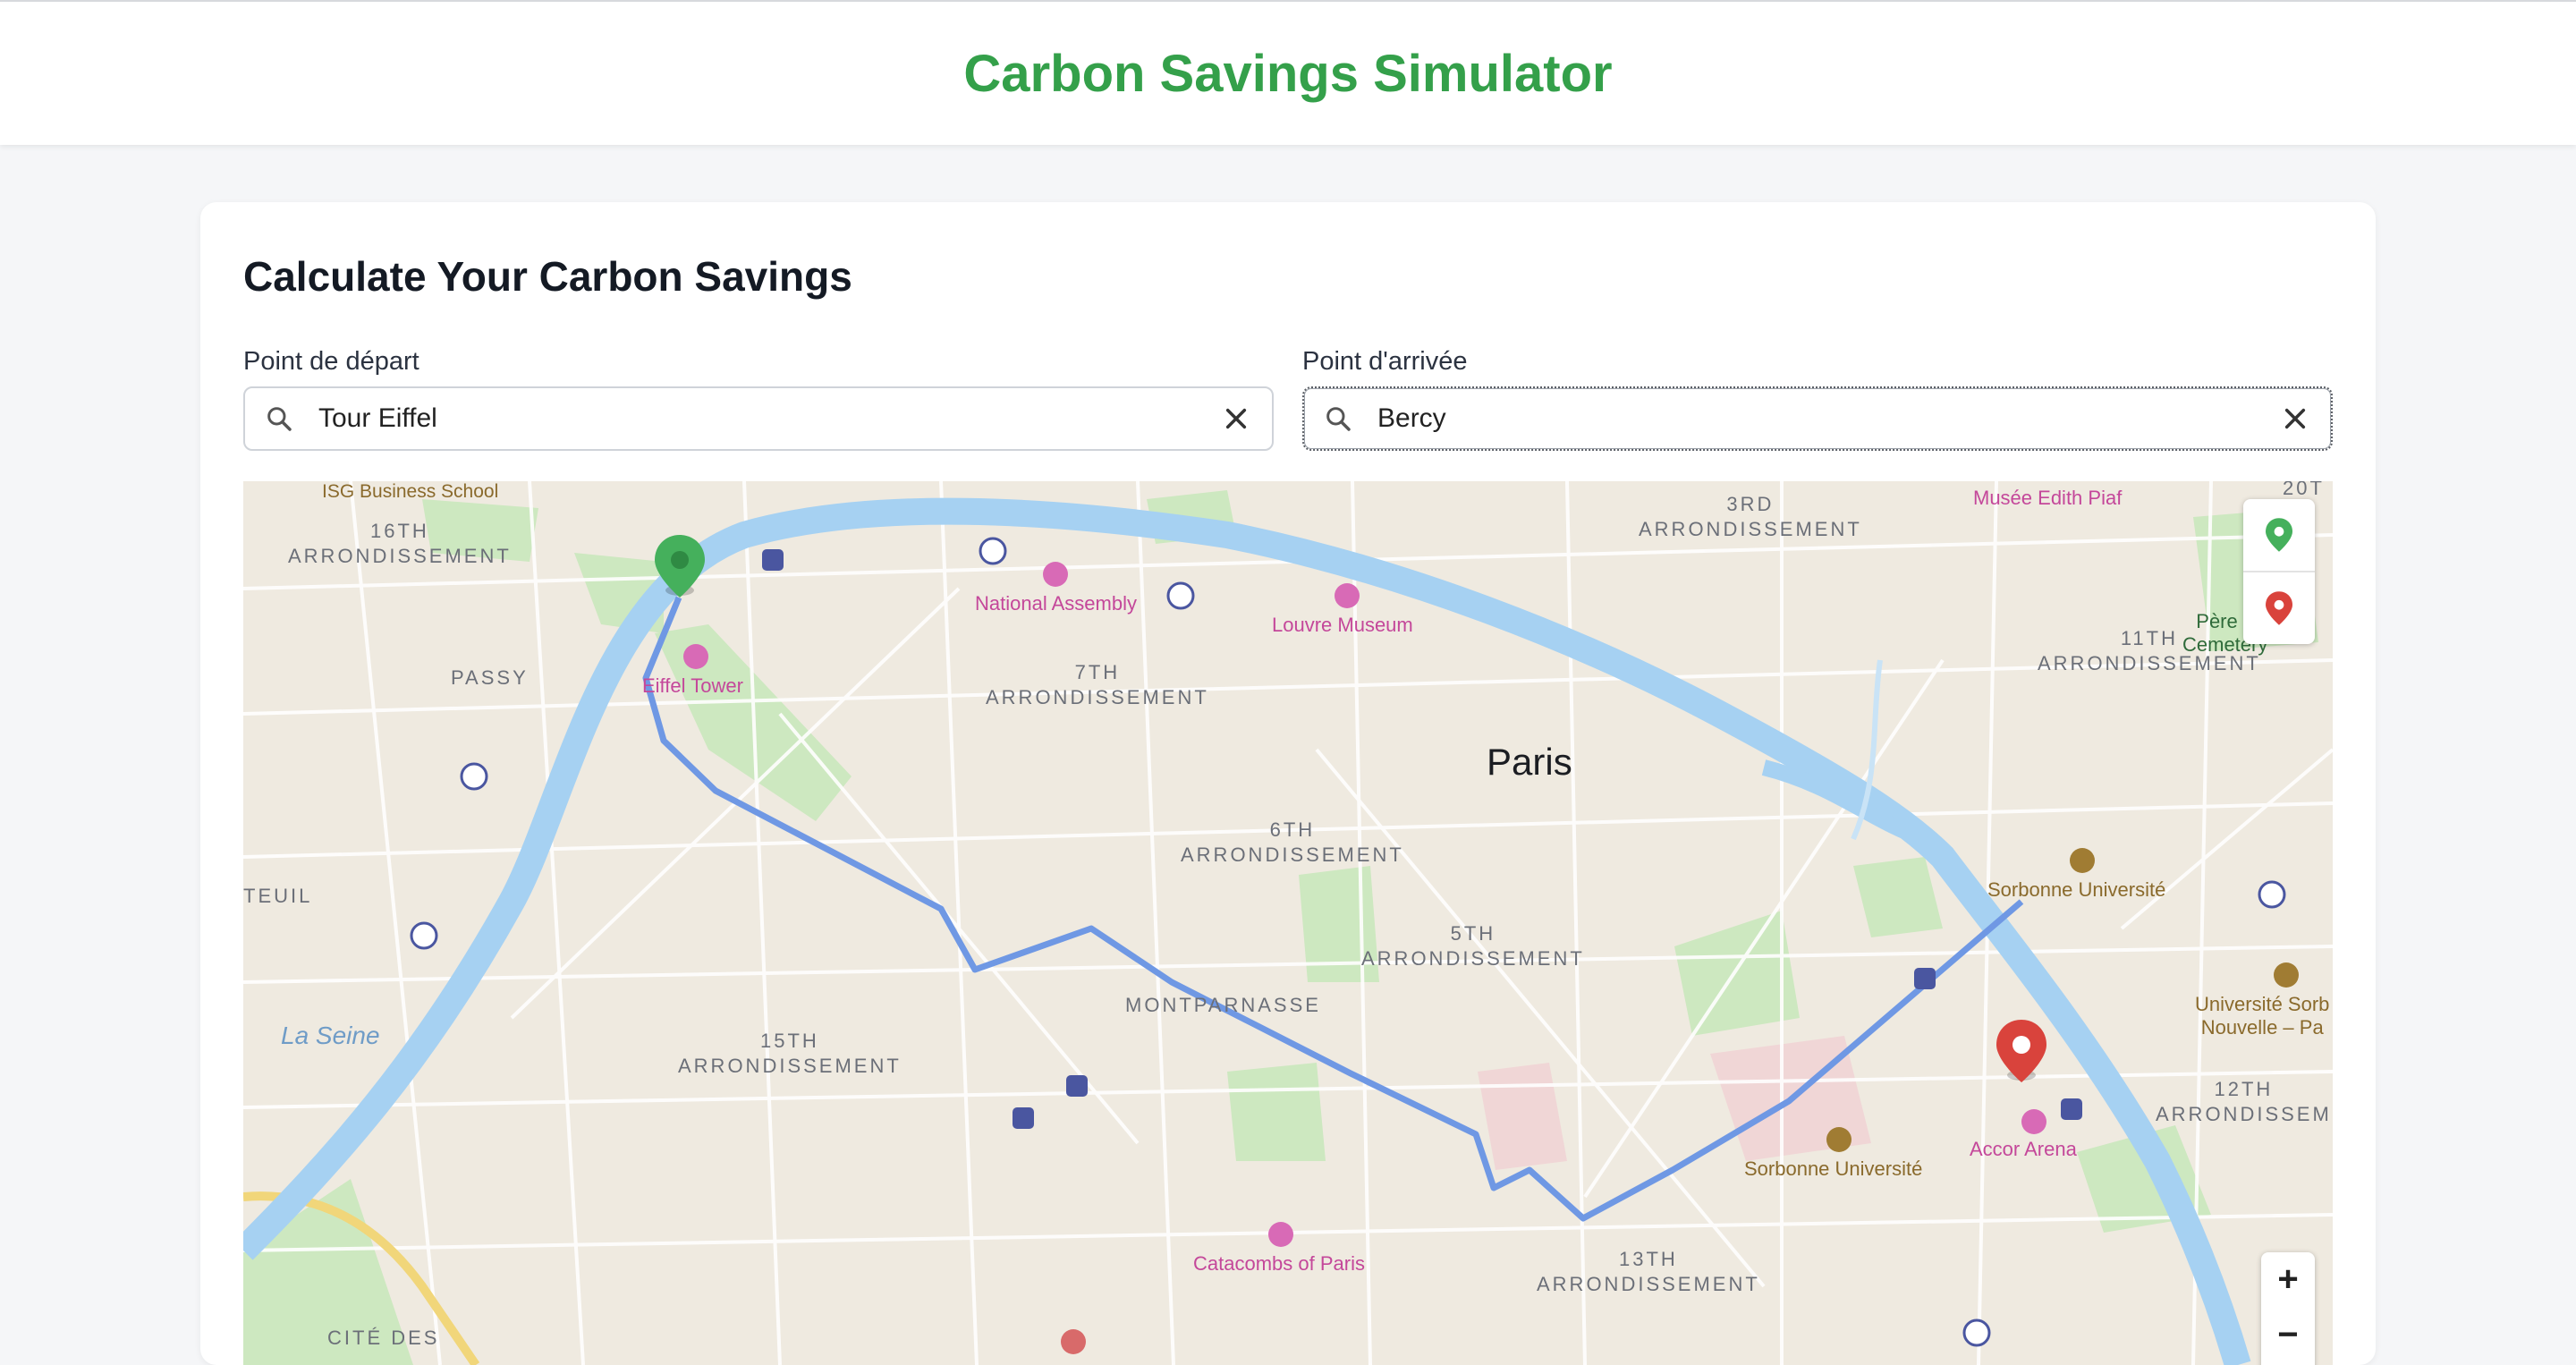  I want to click on poi-edith-piaf: Musée Edith Piaf, so click(2047, 498).